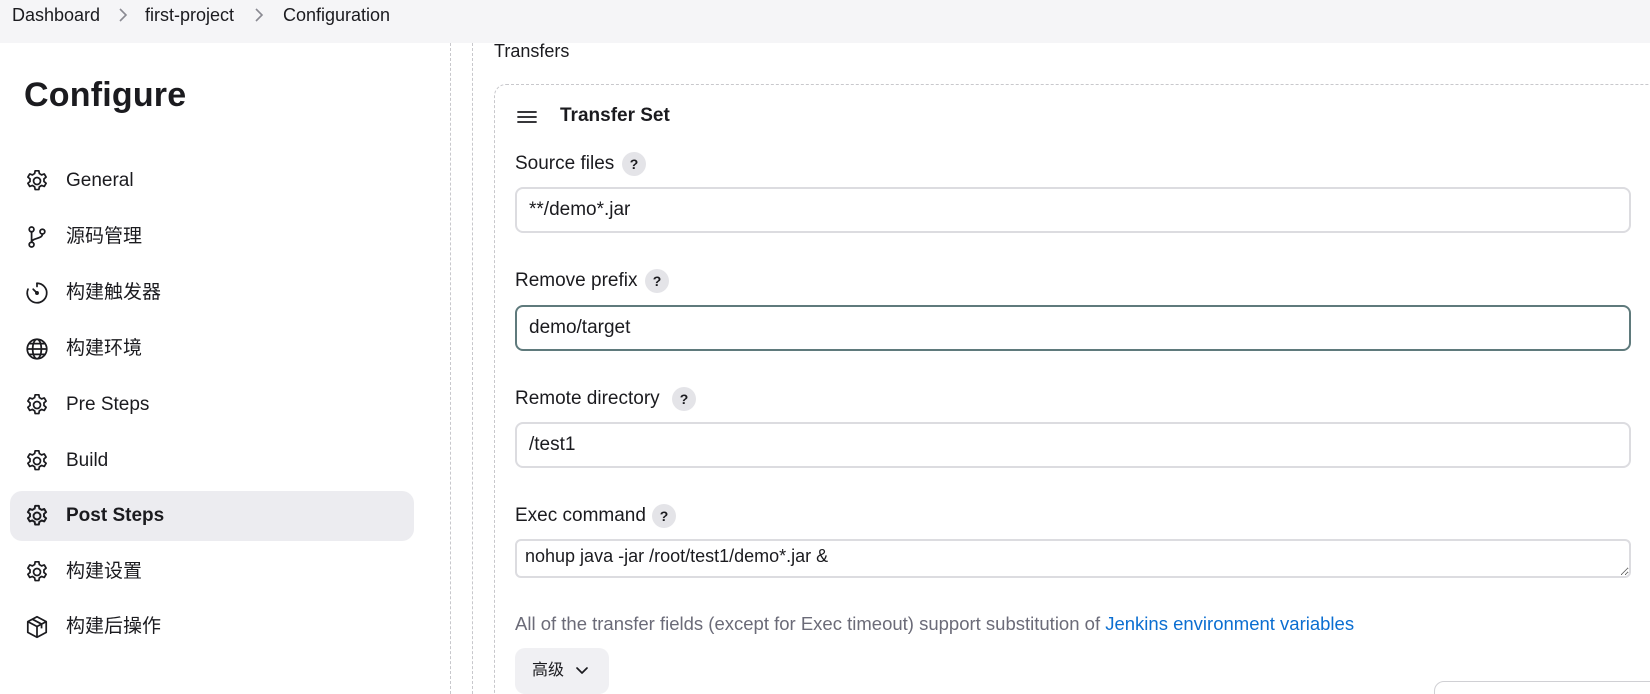 The width and height of the screenshot is (1650, 694). What do you see at coordinates (1073, 445) in the screenshot?
I see `remote-directory-input` at bounding box center [1073, 445].